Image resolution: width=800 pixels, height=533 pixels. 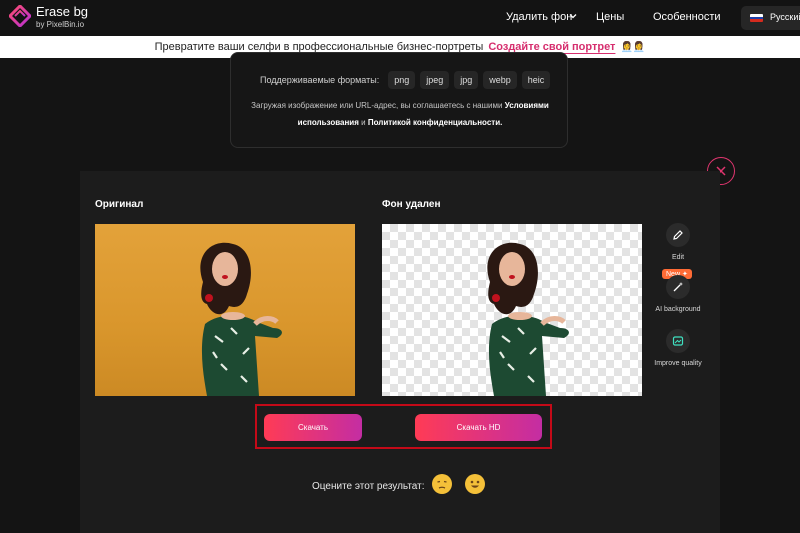 I want to click on edit-tool-button: Edit, so click(x=678, y=242).